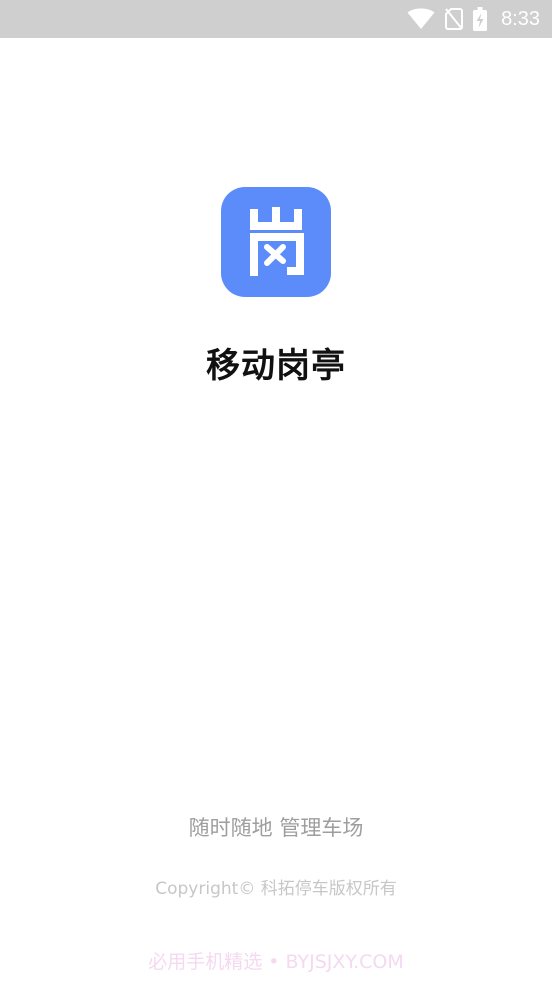 The width and height of the screenshot is (552, 981). I want to click on status-bar: 8:33, so click(276, 19).